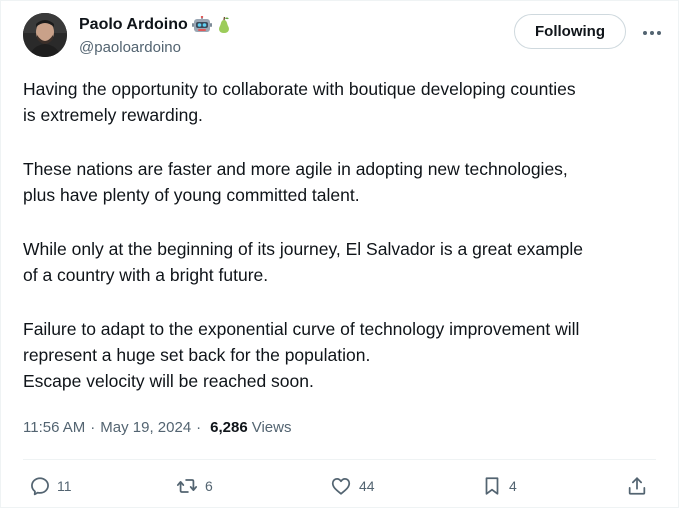 The image size is (679, 508). What do you see at coordinates (168, 381) in the screenshot?
I see `text-line: Escape velocity will be reached soon.` at bounding box center [168, 381].